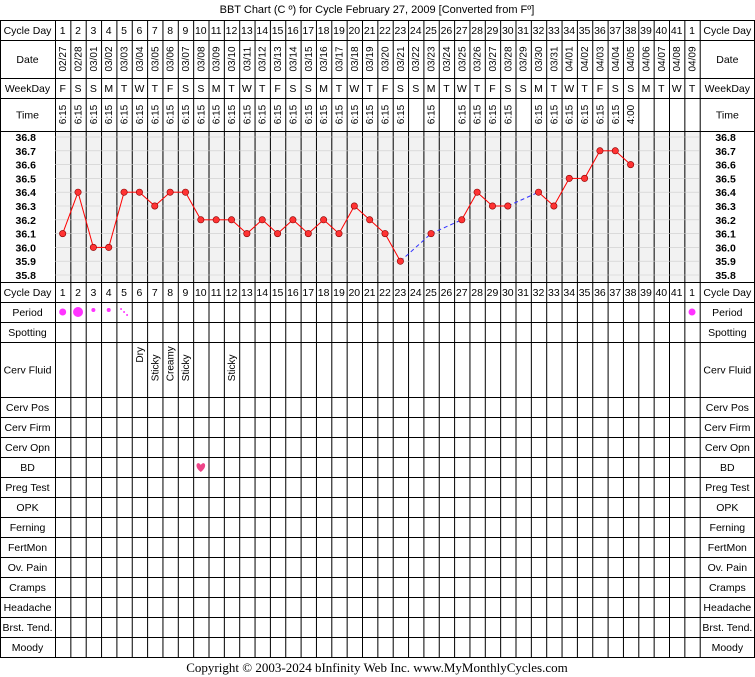 This screenshot has width=755, height=677. Describe the element at coordinates (727, 333) in the screenshot. I see `row-label-right-spotting: Spotting` at that location.